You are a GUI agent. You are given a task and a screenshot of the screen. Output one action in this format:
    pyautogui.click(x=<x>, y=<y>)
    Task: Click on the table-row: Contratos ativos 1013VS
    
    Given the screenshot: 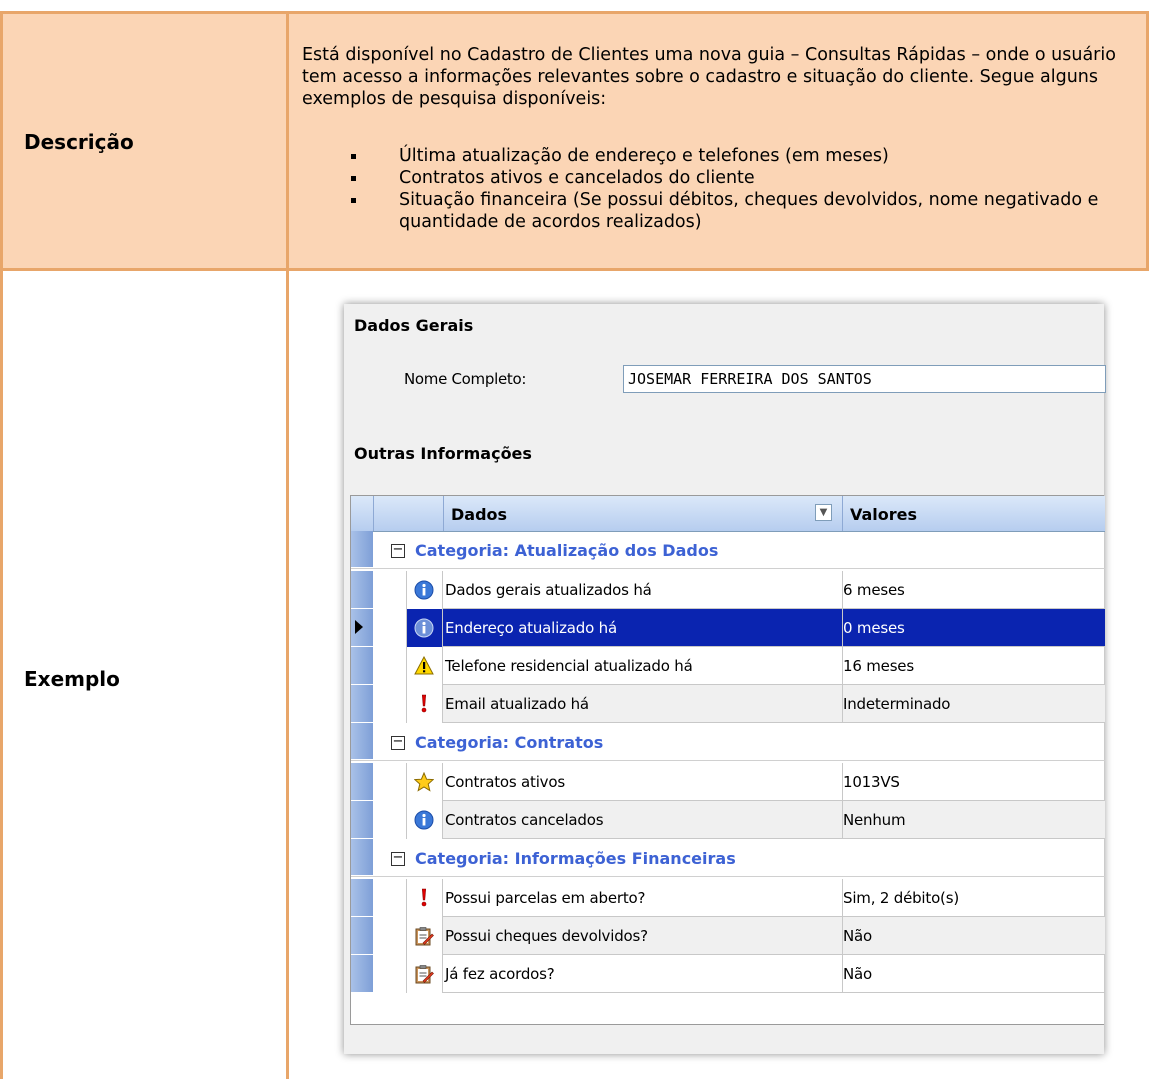 What is the action you would take?
    pyautogui.click(x=728, y=782)
    